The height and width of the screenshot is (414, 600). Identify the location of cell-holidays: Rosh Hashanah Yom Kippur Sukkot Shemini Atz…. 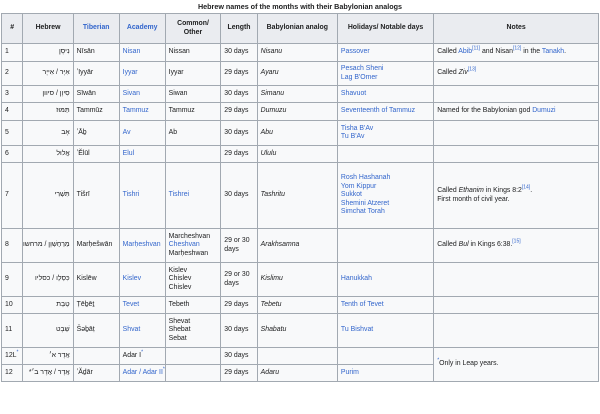
(385, 195).